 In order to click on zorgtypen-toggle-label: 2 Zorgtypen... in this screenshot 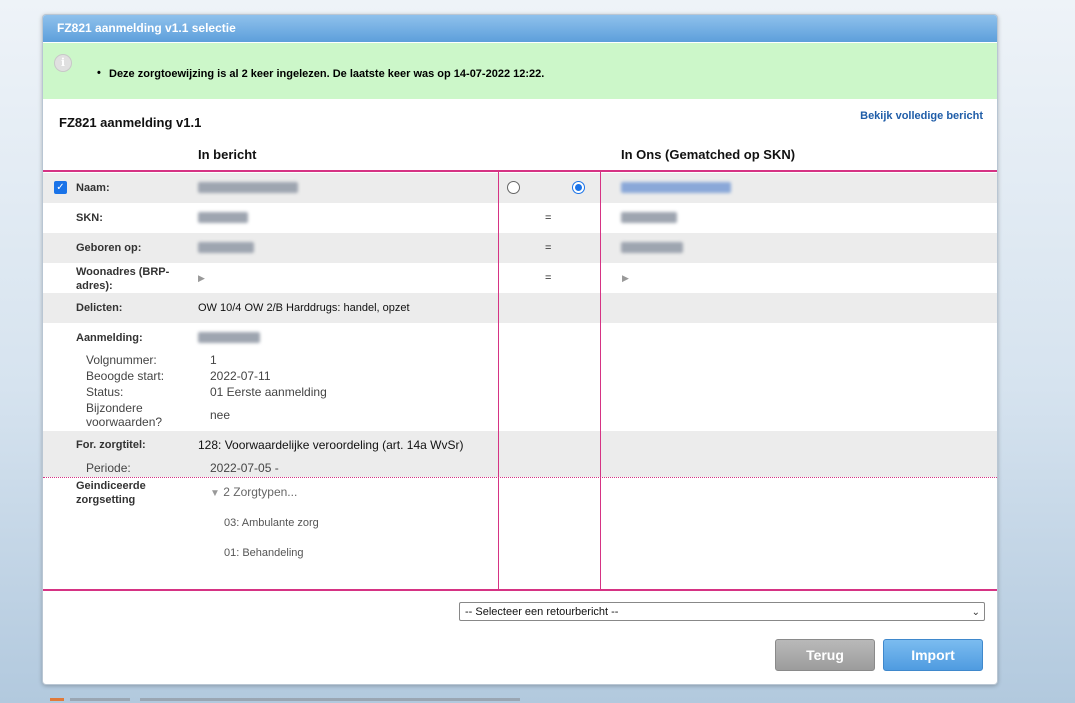, I will do `click(260, 492)`.